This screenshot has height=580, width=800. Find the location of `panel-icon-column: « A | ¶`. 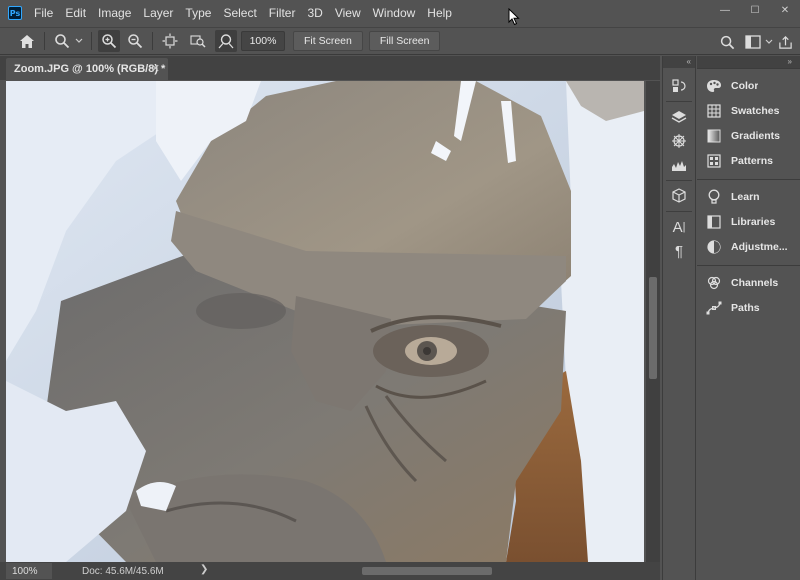

panel-icon-column: « A | ¶ is located at coordinates (679, 318).